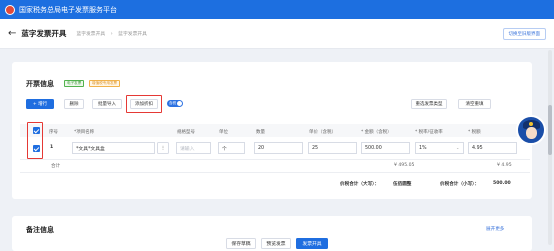 This screenshot has width=554, height=251. Describe the element at coordinates (52, 147) in the screenshot. I see `row-index: 1` at that location.